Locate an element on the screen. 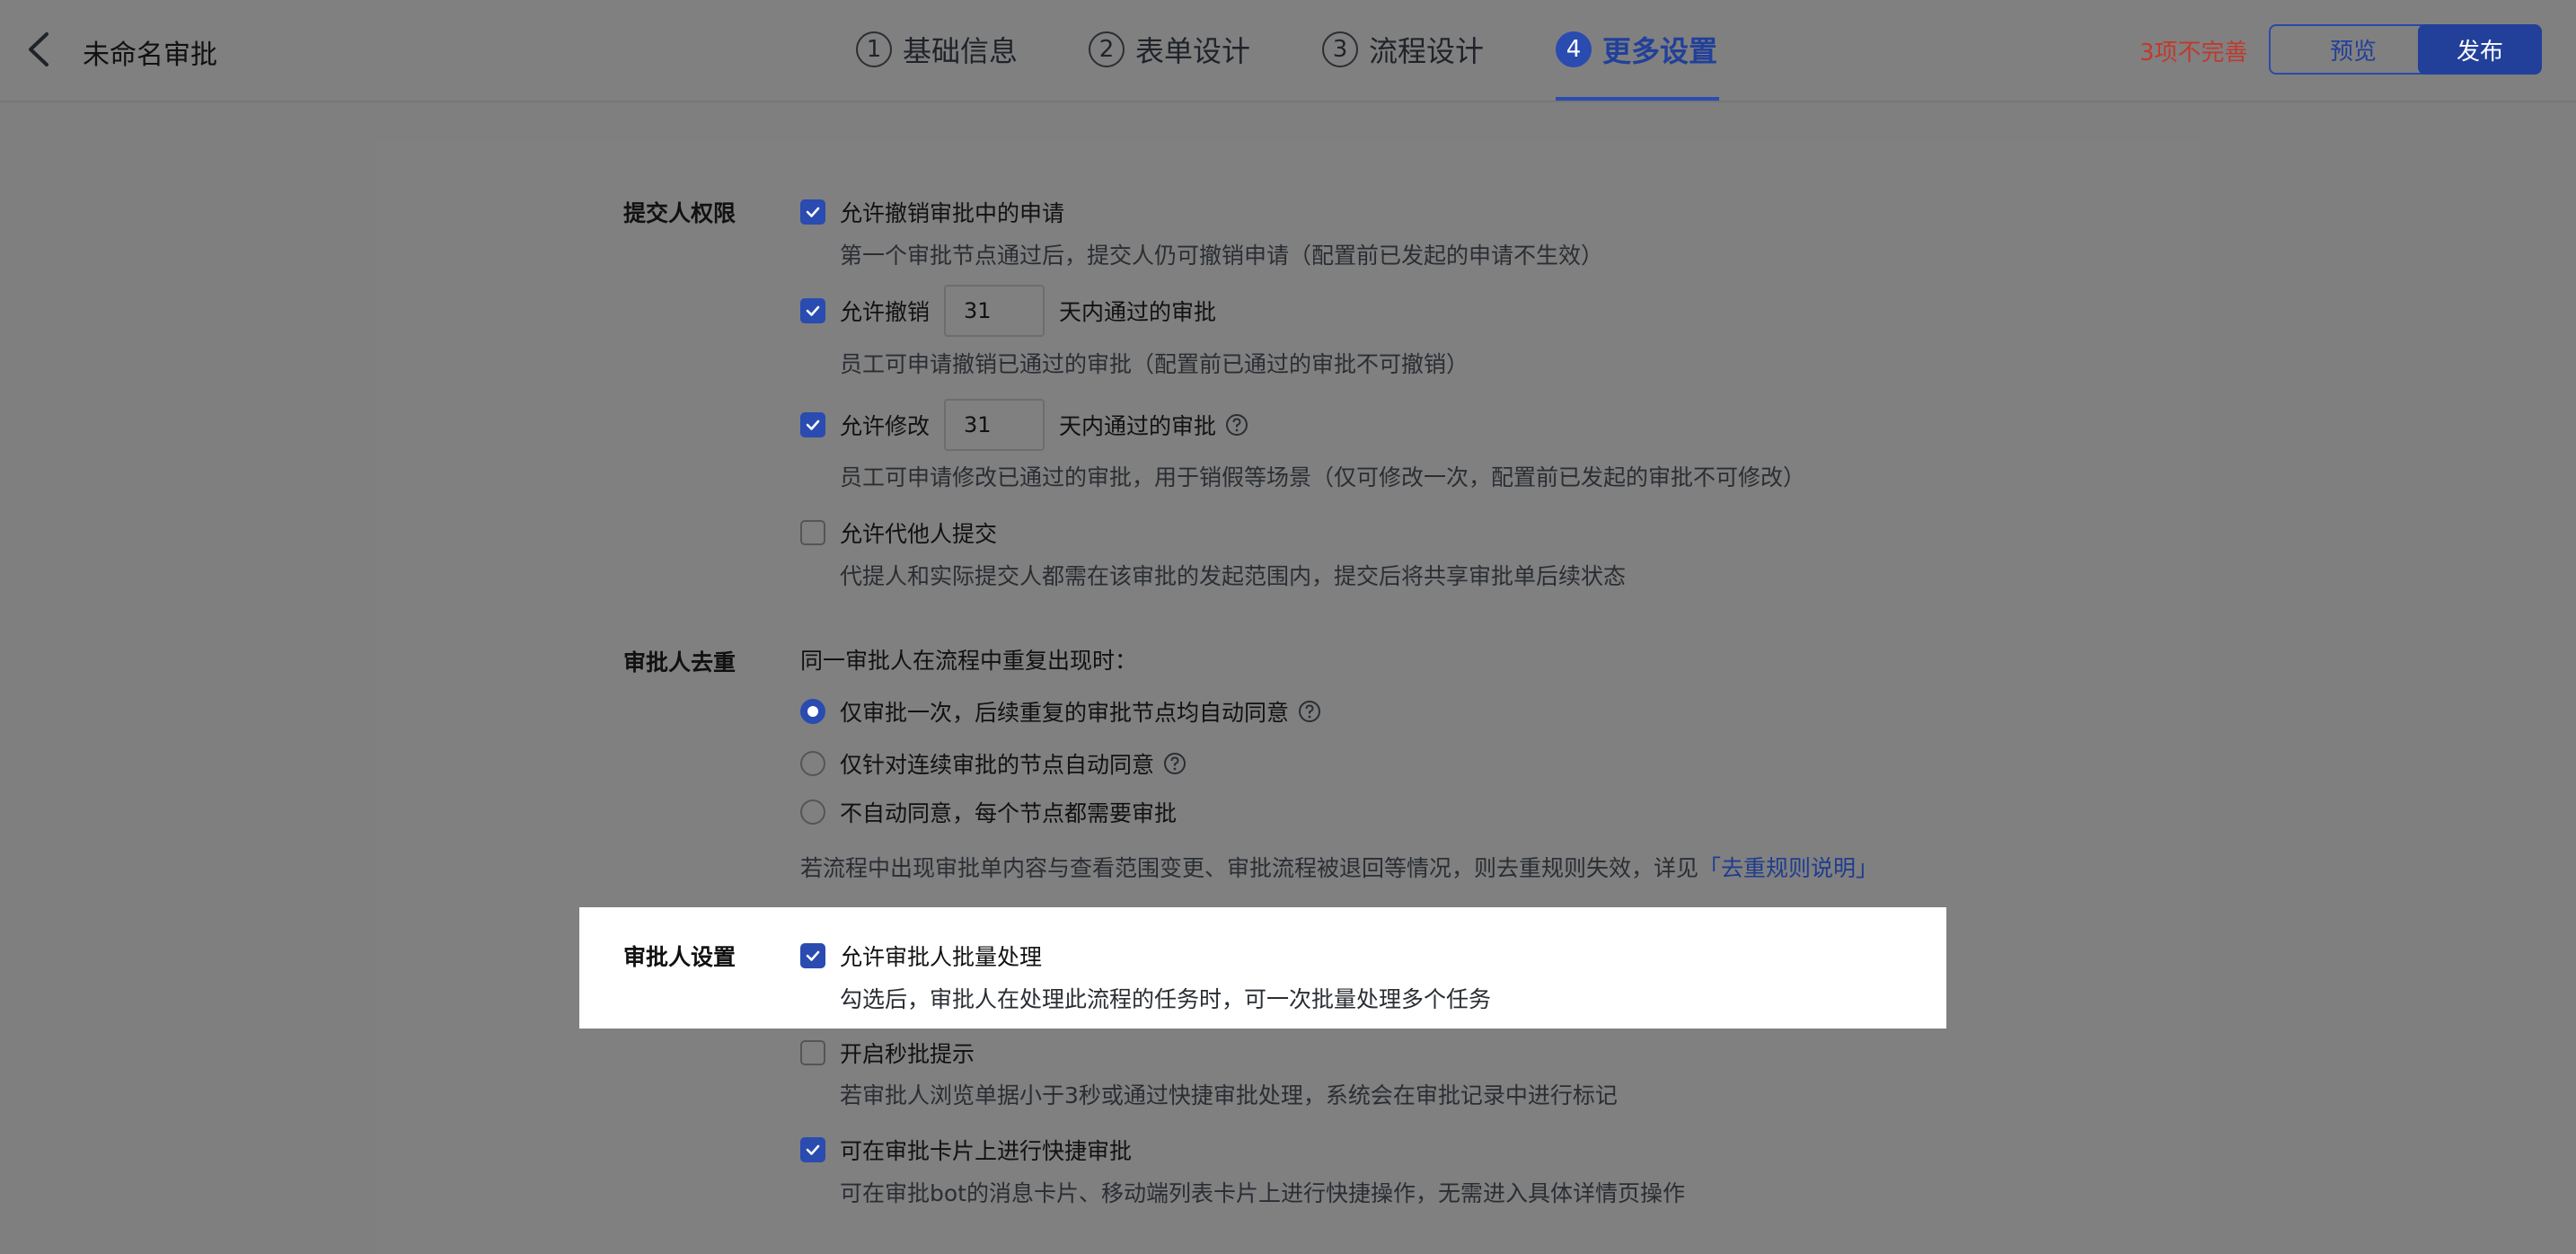 The image size is (2576, 1254). option-card-quick-approve: 可在审批卡片上进行快捷审批 is located at coordinates (966, 1150).